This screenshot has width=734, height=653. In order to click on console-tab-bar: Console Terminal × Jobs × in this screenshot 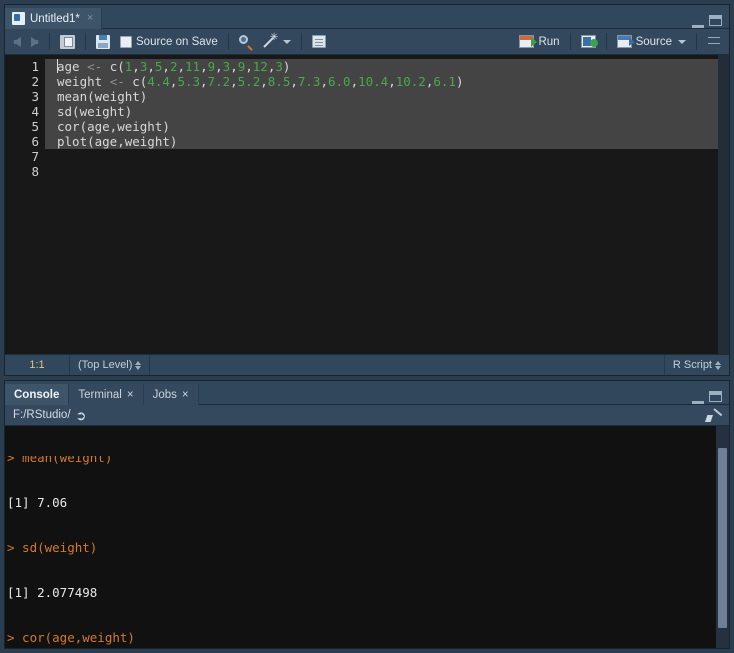, I will do `click(367, 393)`.